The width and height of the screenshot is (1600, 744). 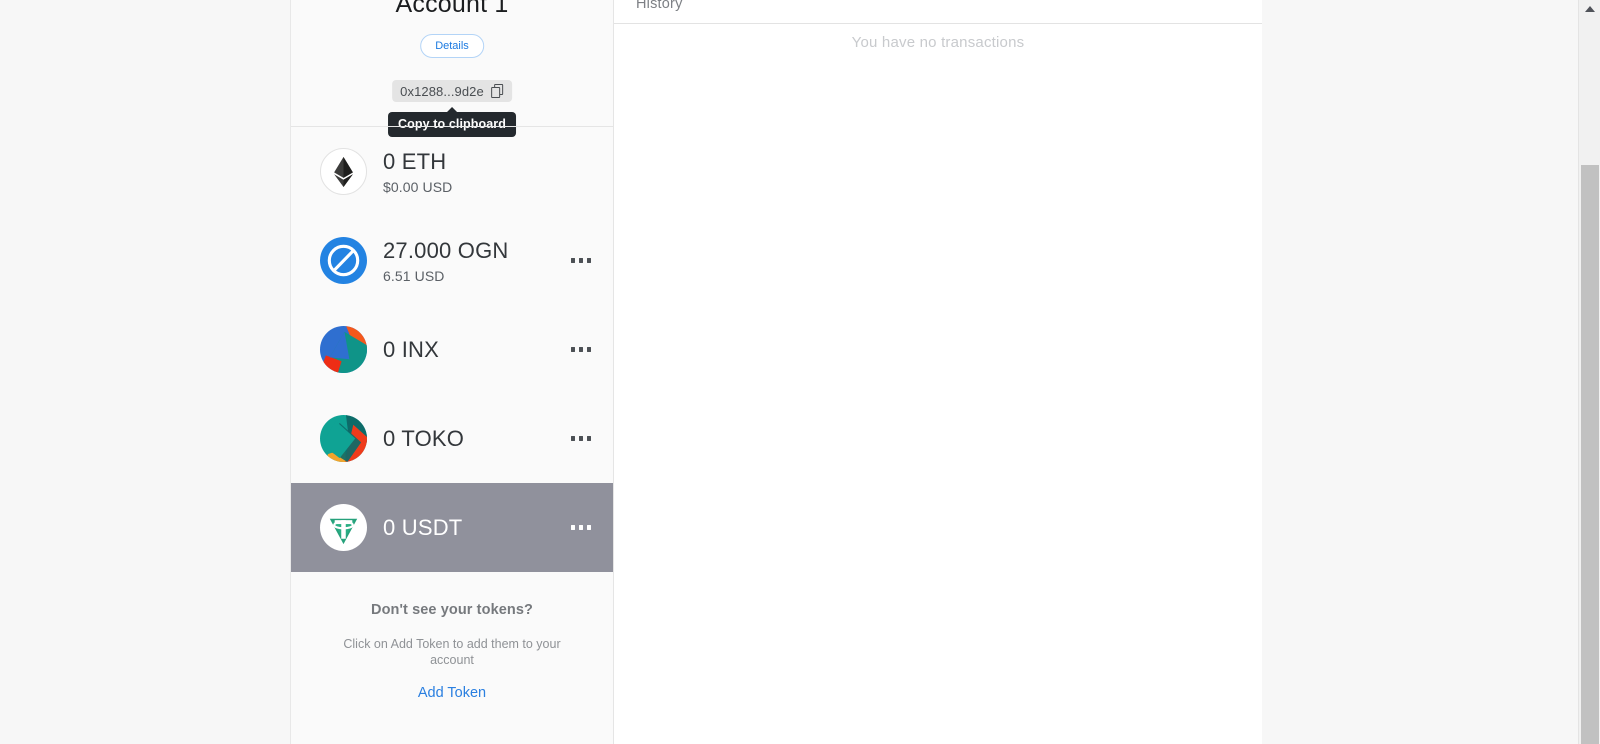 I want to click on scroll-up-arrow-icon, so click(x=1589, y=9).